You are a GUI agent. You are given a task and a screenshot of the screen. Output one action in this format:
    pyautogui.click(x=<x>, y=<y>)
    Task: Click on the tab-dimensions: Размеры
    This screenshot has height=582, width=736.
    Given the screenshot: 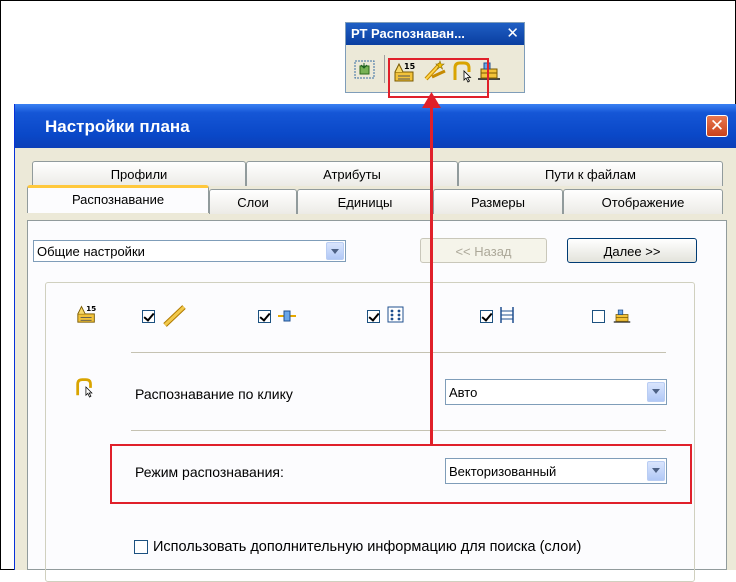 What is the action you would take?
    pyautogui.click(x=498, y=201)
    